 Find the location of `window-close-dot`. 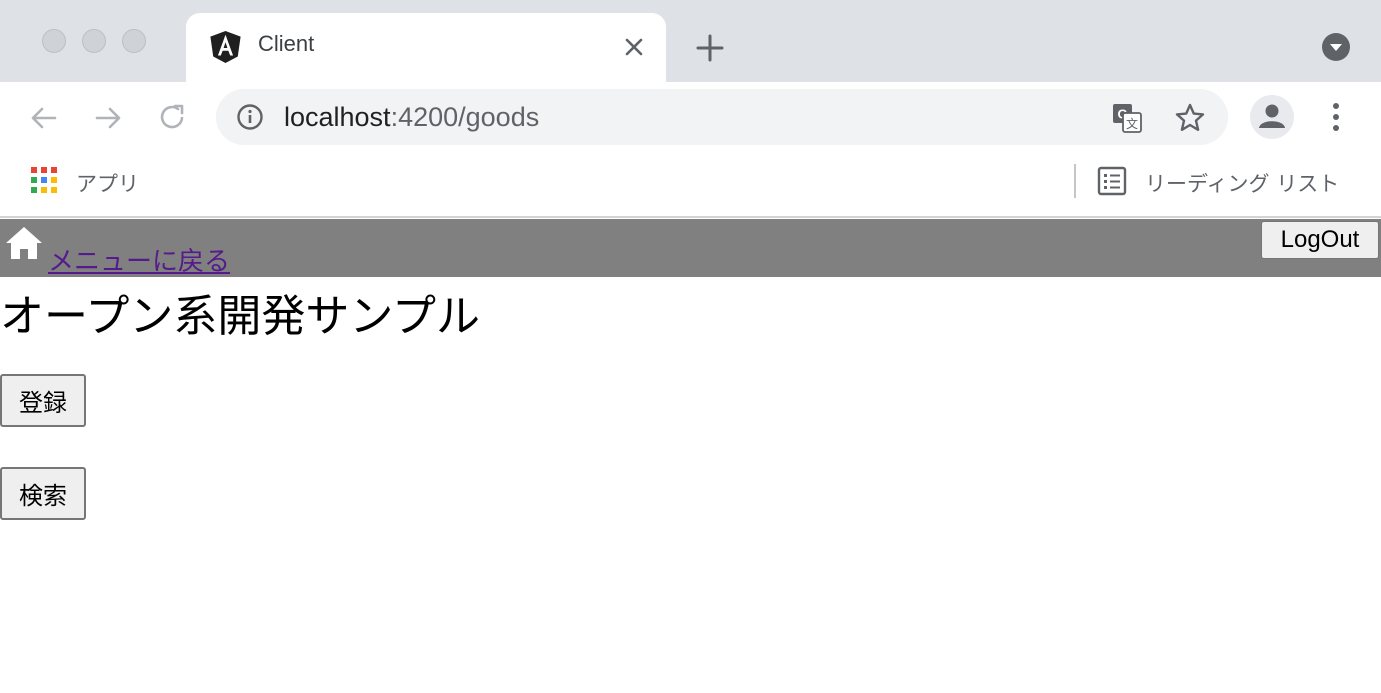

window-close-dot is located at coordinates (54, 41).